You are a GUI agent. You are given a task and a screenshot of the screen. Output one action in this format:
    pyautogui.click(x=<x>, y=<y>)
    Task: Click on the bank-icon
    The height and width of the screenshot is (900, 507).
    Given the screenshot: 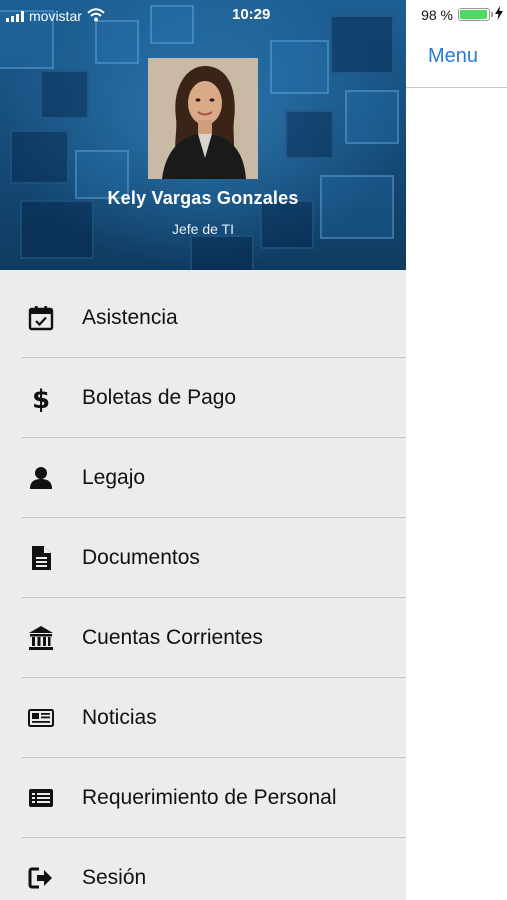 What is the action you would take?
    pyautogui.click(x=41, y=638)
    